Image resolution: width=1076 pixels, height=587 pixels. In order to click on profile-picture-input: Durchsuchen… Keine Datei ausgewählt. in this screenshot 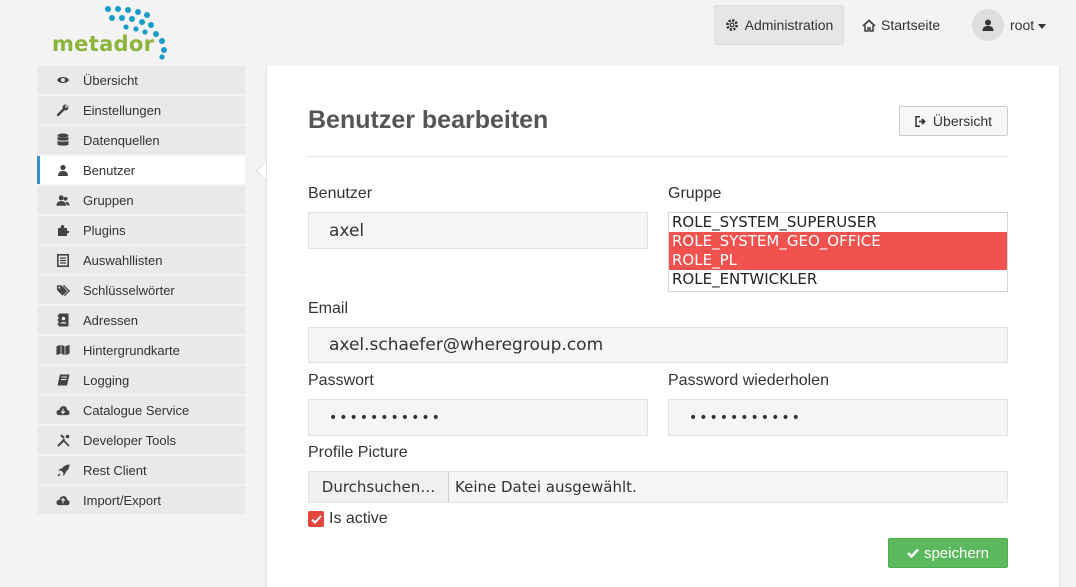, I will do `click(658, 487)`.